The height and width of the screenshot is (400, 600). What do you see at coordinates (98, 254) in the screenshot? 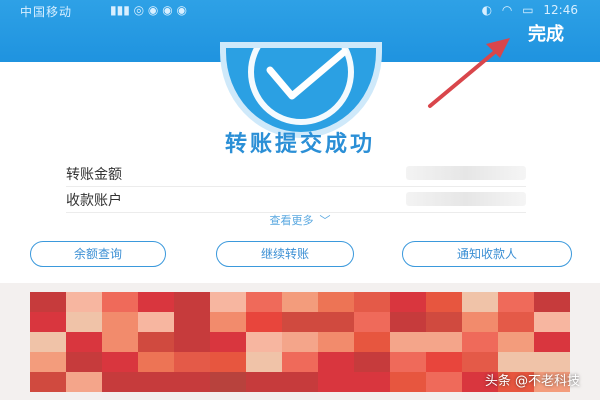
I see `balance-query-button: 余额查询` at bounding box center [98, 254].